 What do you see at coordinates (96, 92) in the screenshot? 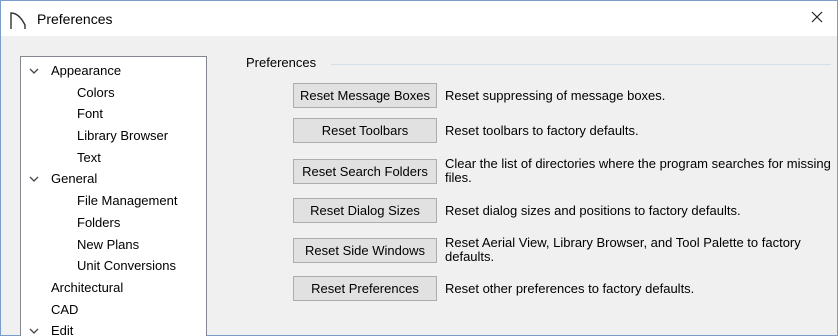
I see `tree-item-label: Colors` at bounding box center [96, 92].